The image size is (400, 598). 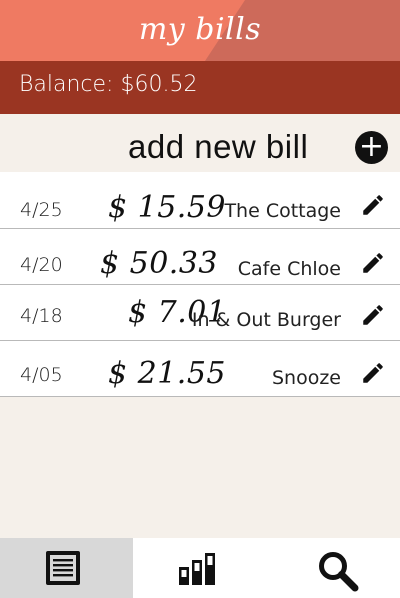 What do you see at coordinates (41, 265) in the screenshot?
I see `bill-date: 4/20` at bounding box center [41, 265].